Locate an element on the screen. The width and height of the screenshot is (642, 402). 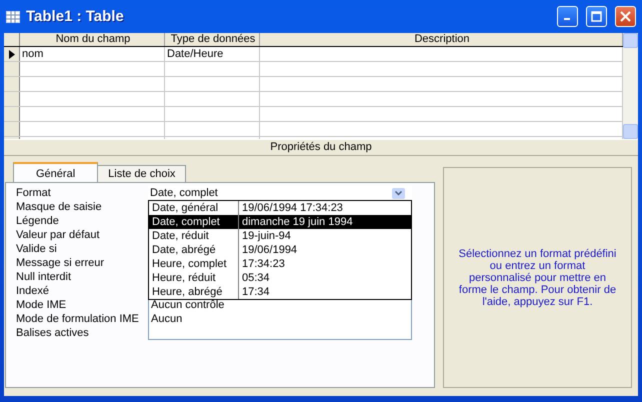
section-title: Propriétés du champ is located at coordinates (321, 147).